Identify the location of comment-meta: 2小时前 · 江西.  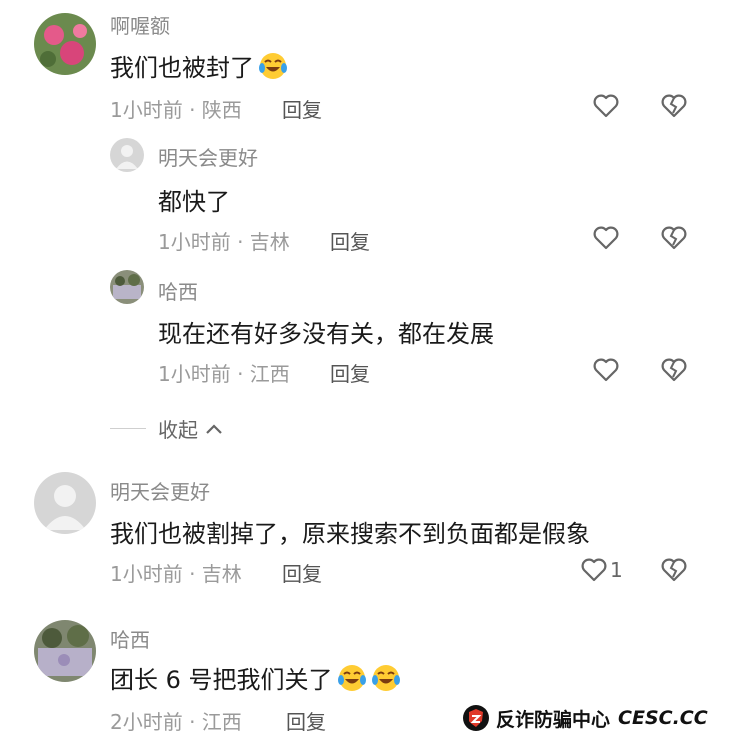
(176, 722).